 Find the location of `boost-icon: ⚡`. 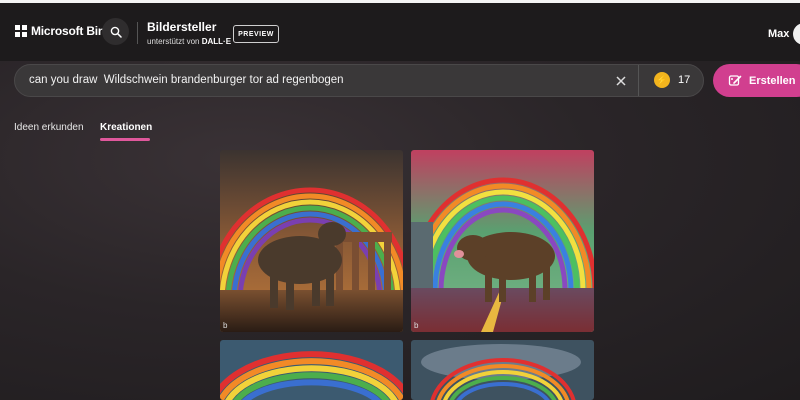

boost-icon: ⚡ is located at coordinates (662, 80).